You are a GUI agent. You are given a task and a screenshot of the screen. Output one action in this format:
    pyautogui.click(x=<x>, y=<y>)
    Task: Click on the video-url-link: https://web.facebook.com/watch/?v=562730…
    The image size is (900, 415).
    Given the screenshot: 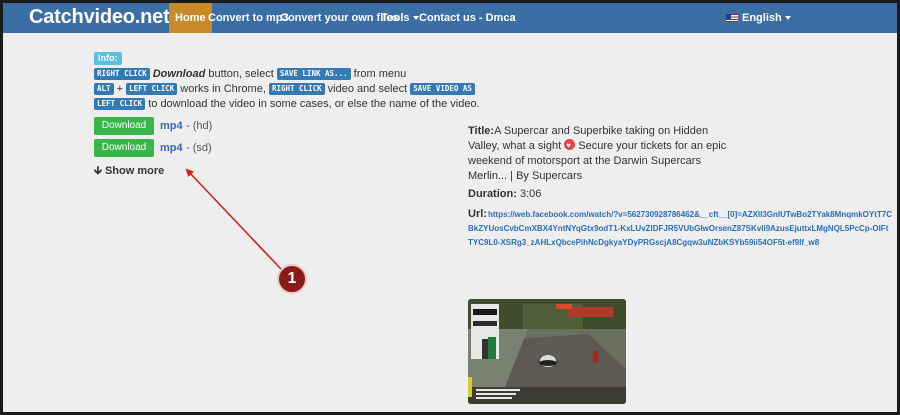 What is the action you would take?
    pyautogui.click(x=680, y=229)
    